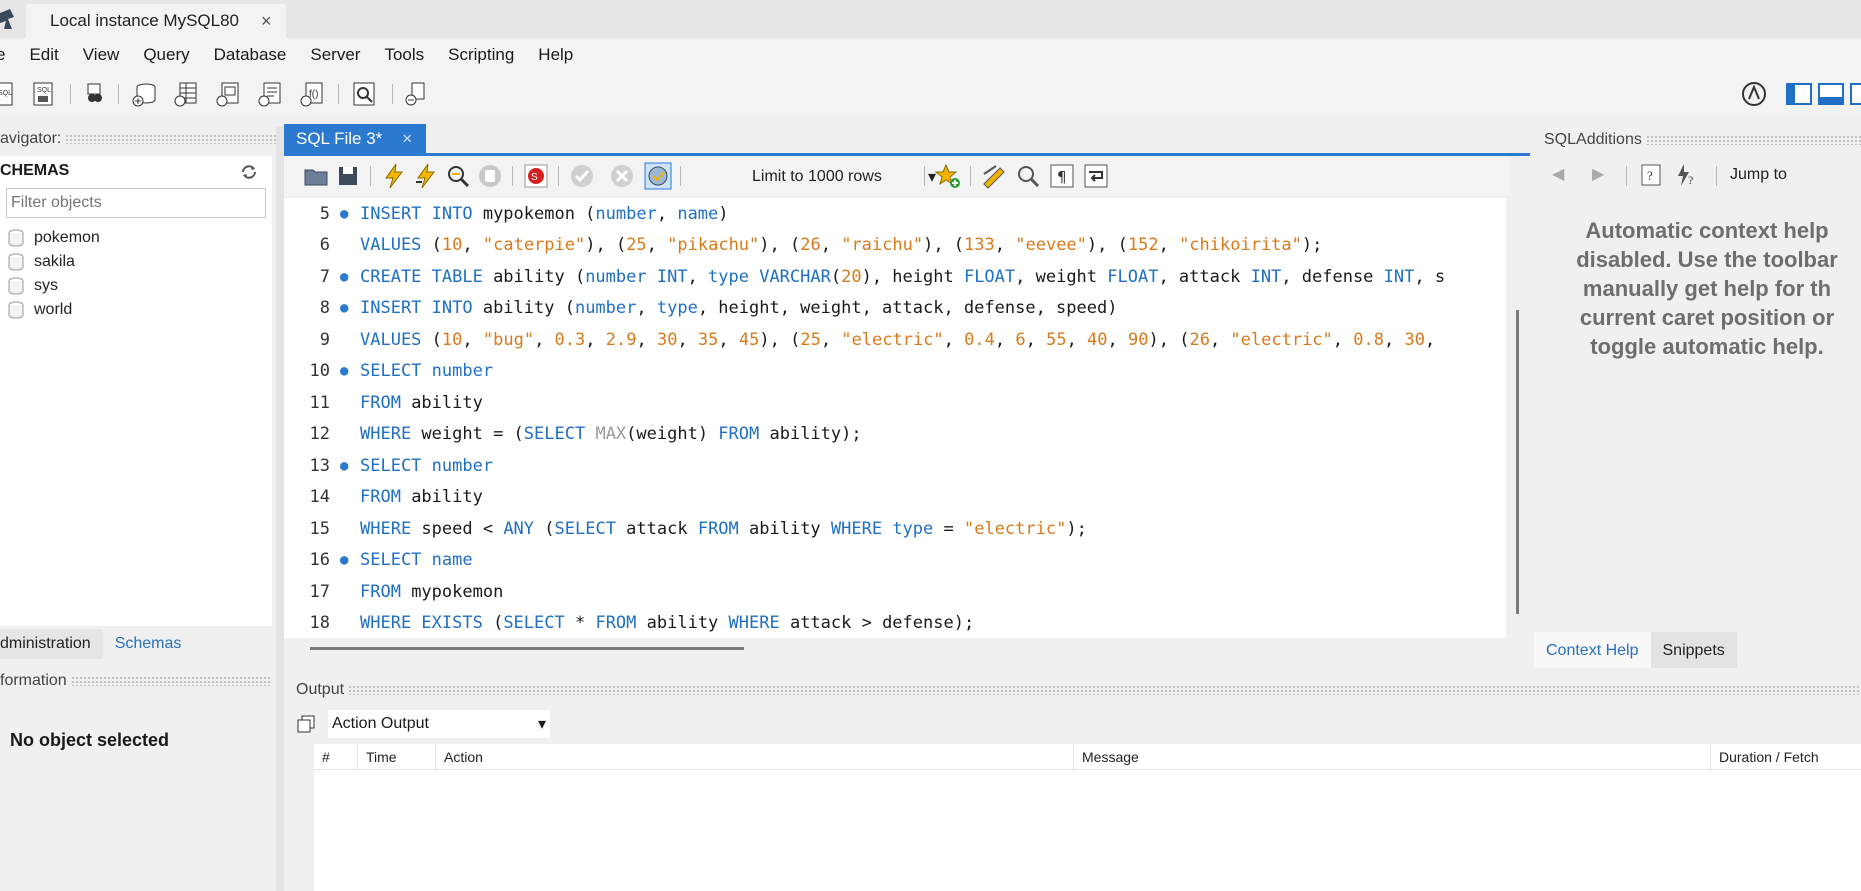  Describe the element at coordinates (312, 94) in the screenshot. I see `create-function-icon: f()` at that location.